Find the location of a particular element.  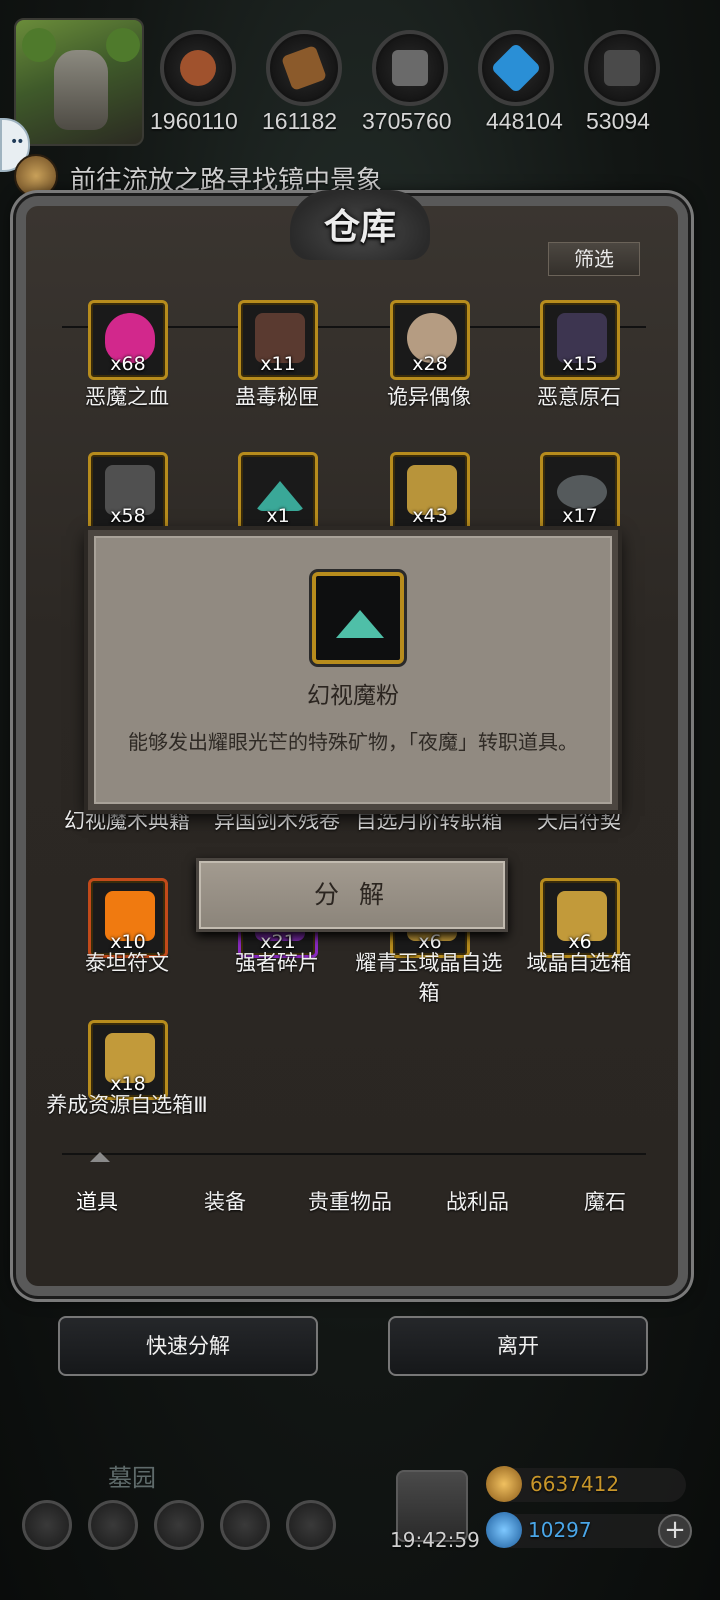

item-name: 诡异偶像 is located at coordinates (429, 397).